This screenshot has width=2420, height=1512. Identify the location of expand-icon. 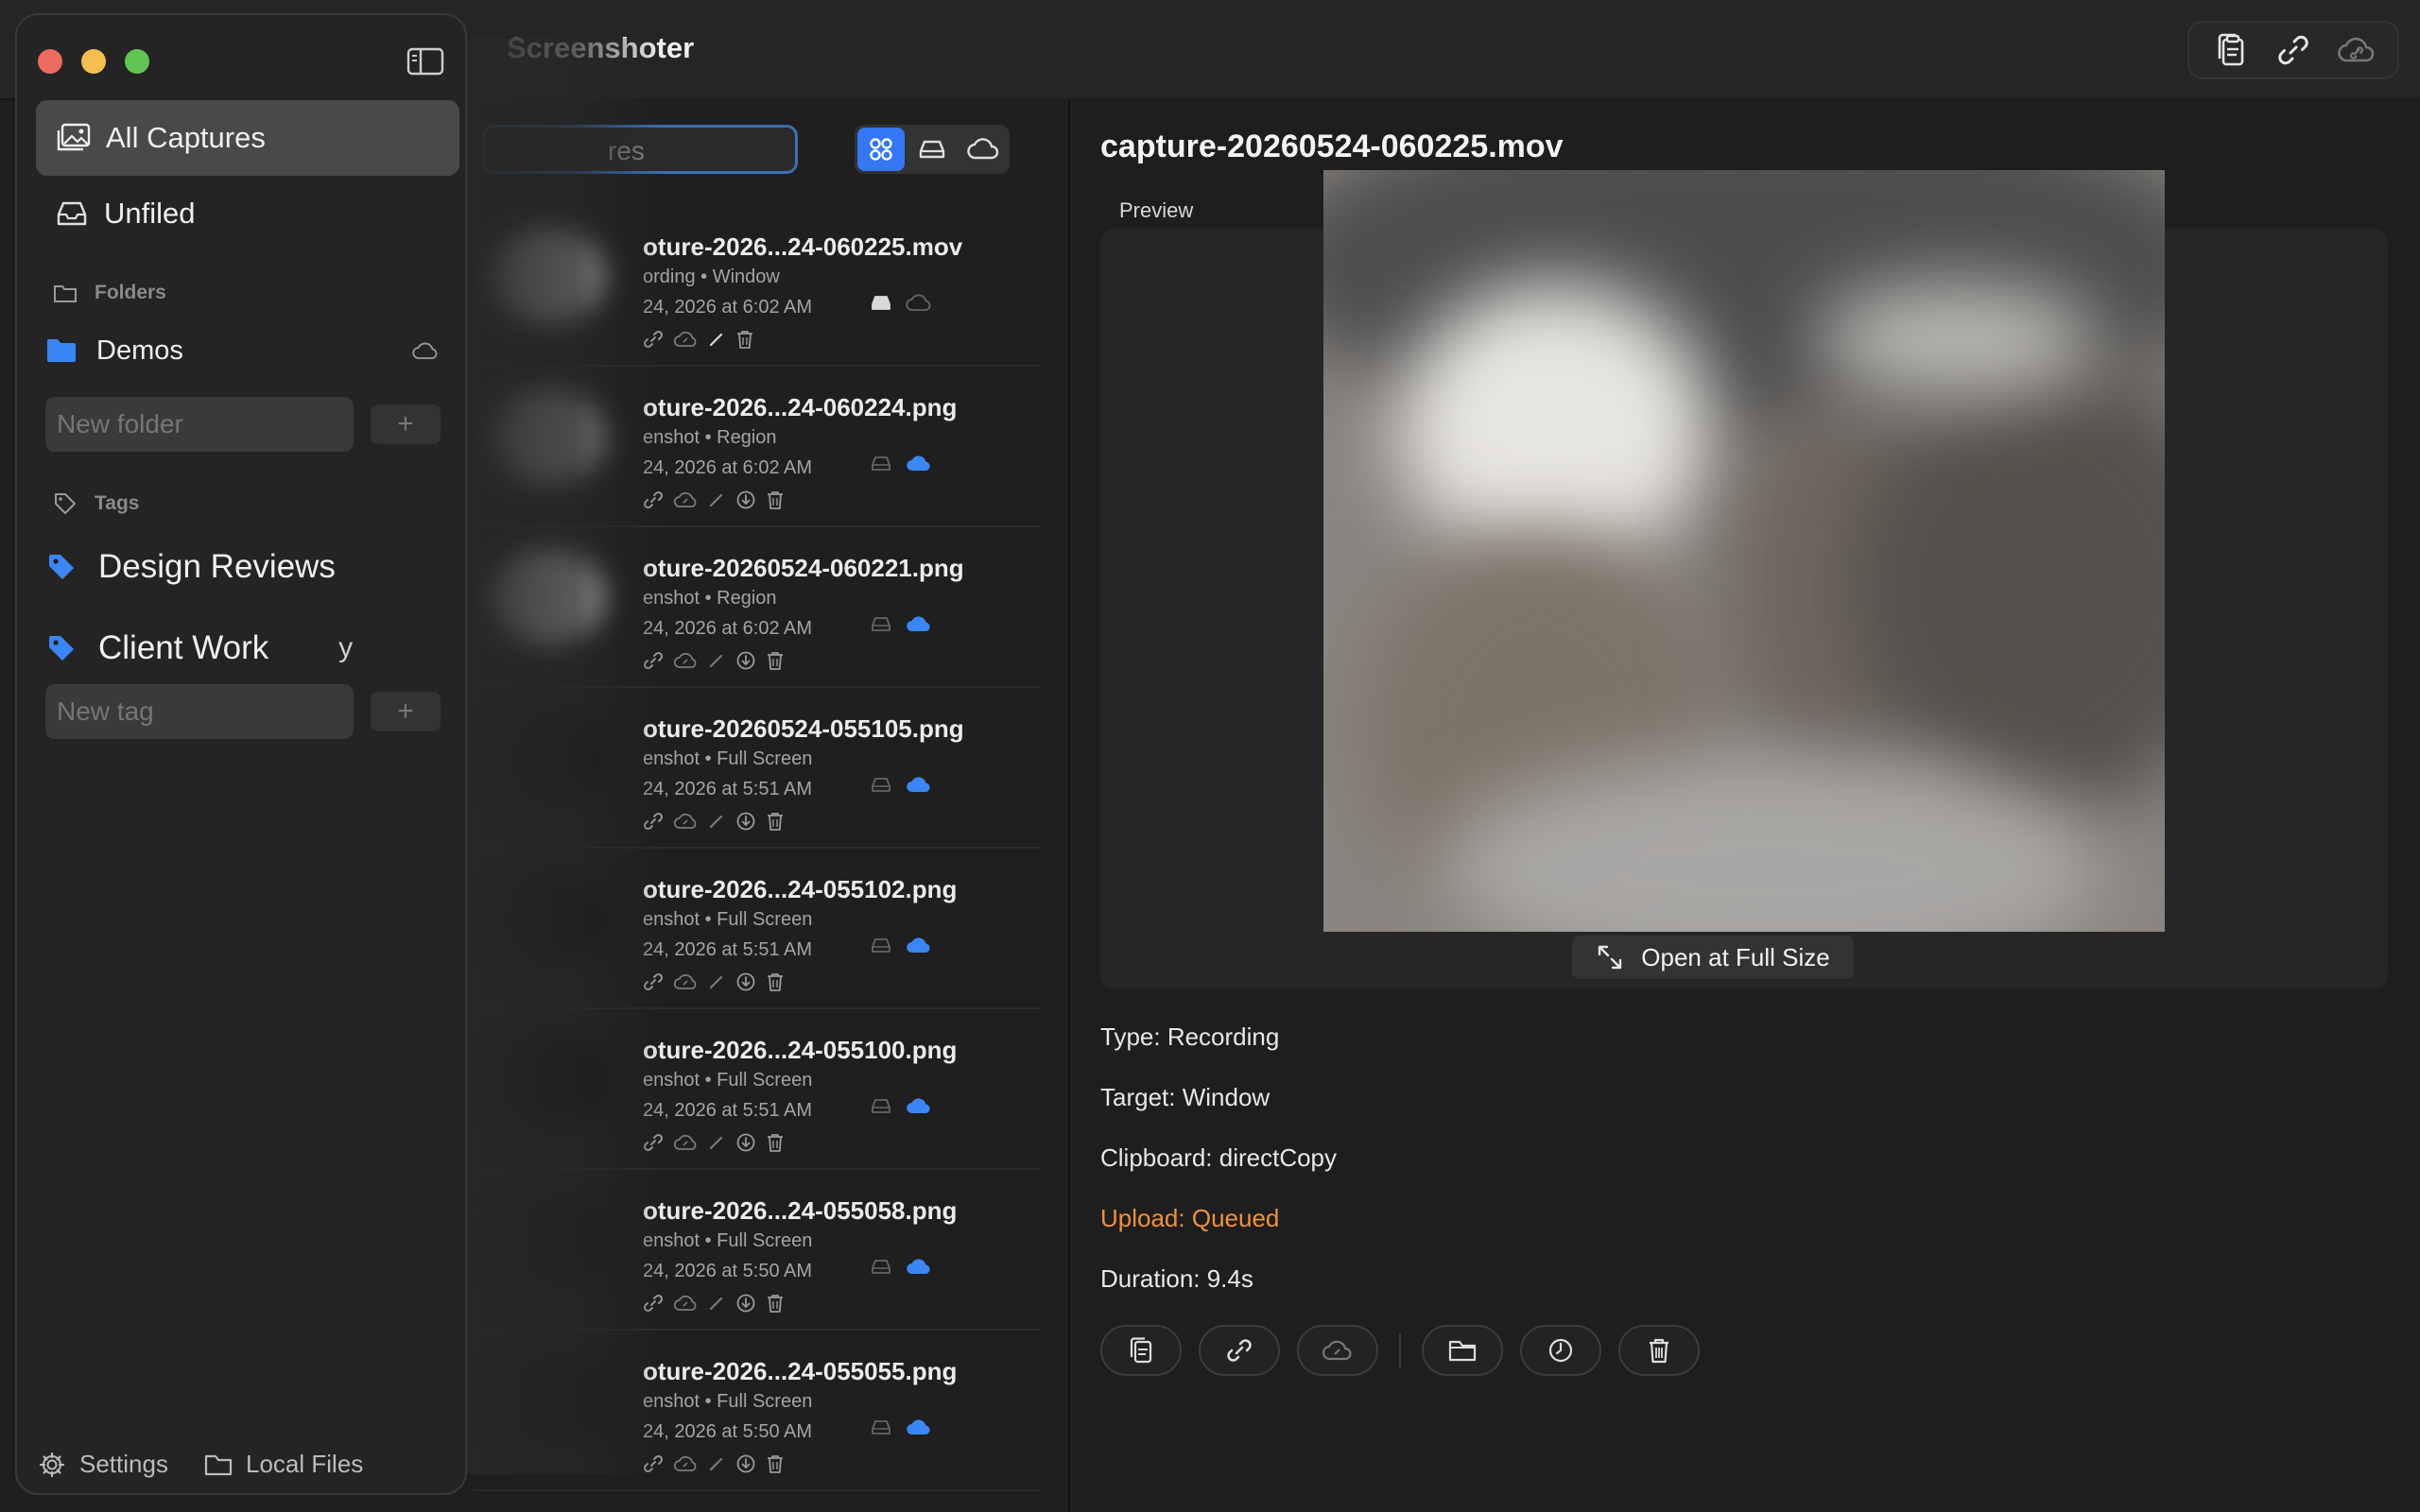
(1610, 957).